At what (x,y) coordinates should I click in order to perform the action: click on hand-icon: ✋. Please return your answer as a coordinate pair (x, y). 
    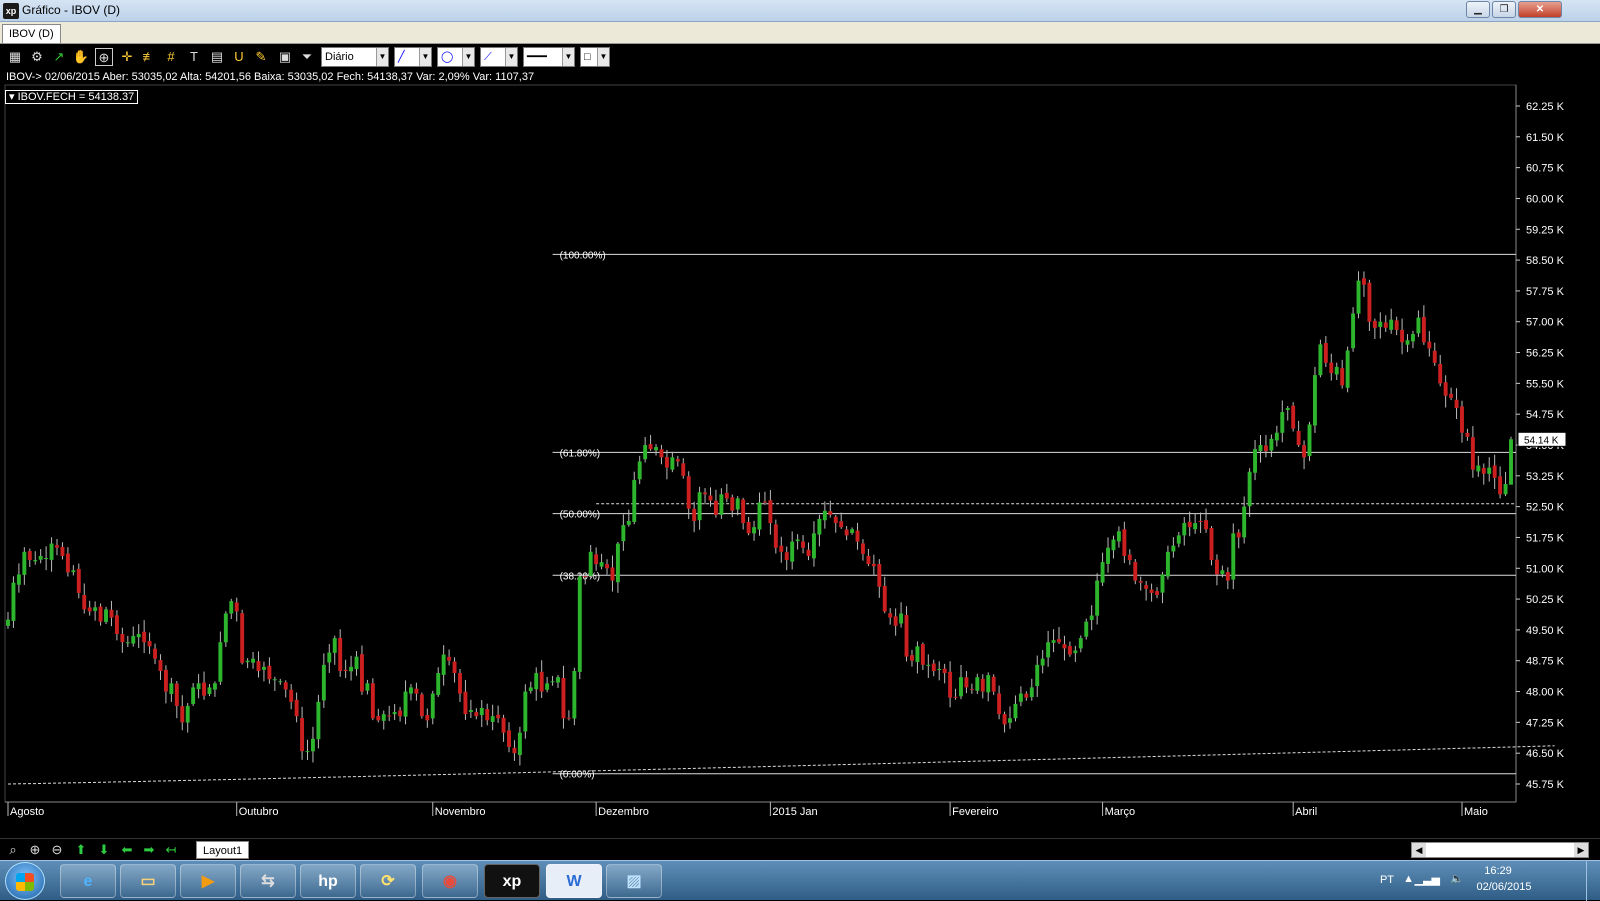
    Looking at the image, I should click on (81, 57).